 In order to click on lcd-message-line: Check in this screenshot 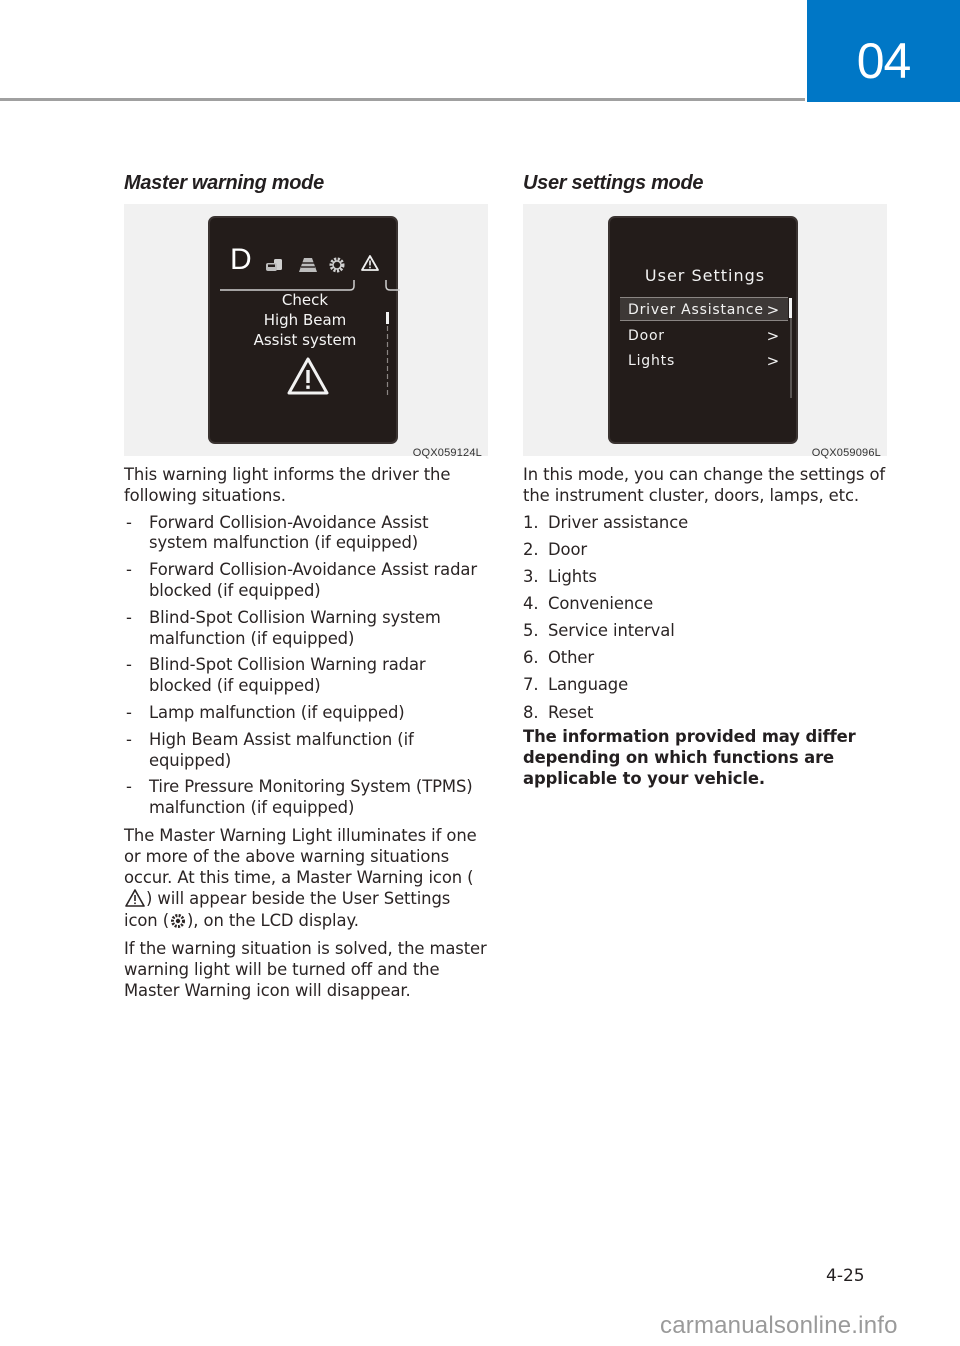, I will do `click(305, 300)`.